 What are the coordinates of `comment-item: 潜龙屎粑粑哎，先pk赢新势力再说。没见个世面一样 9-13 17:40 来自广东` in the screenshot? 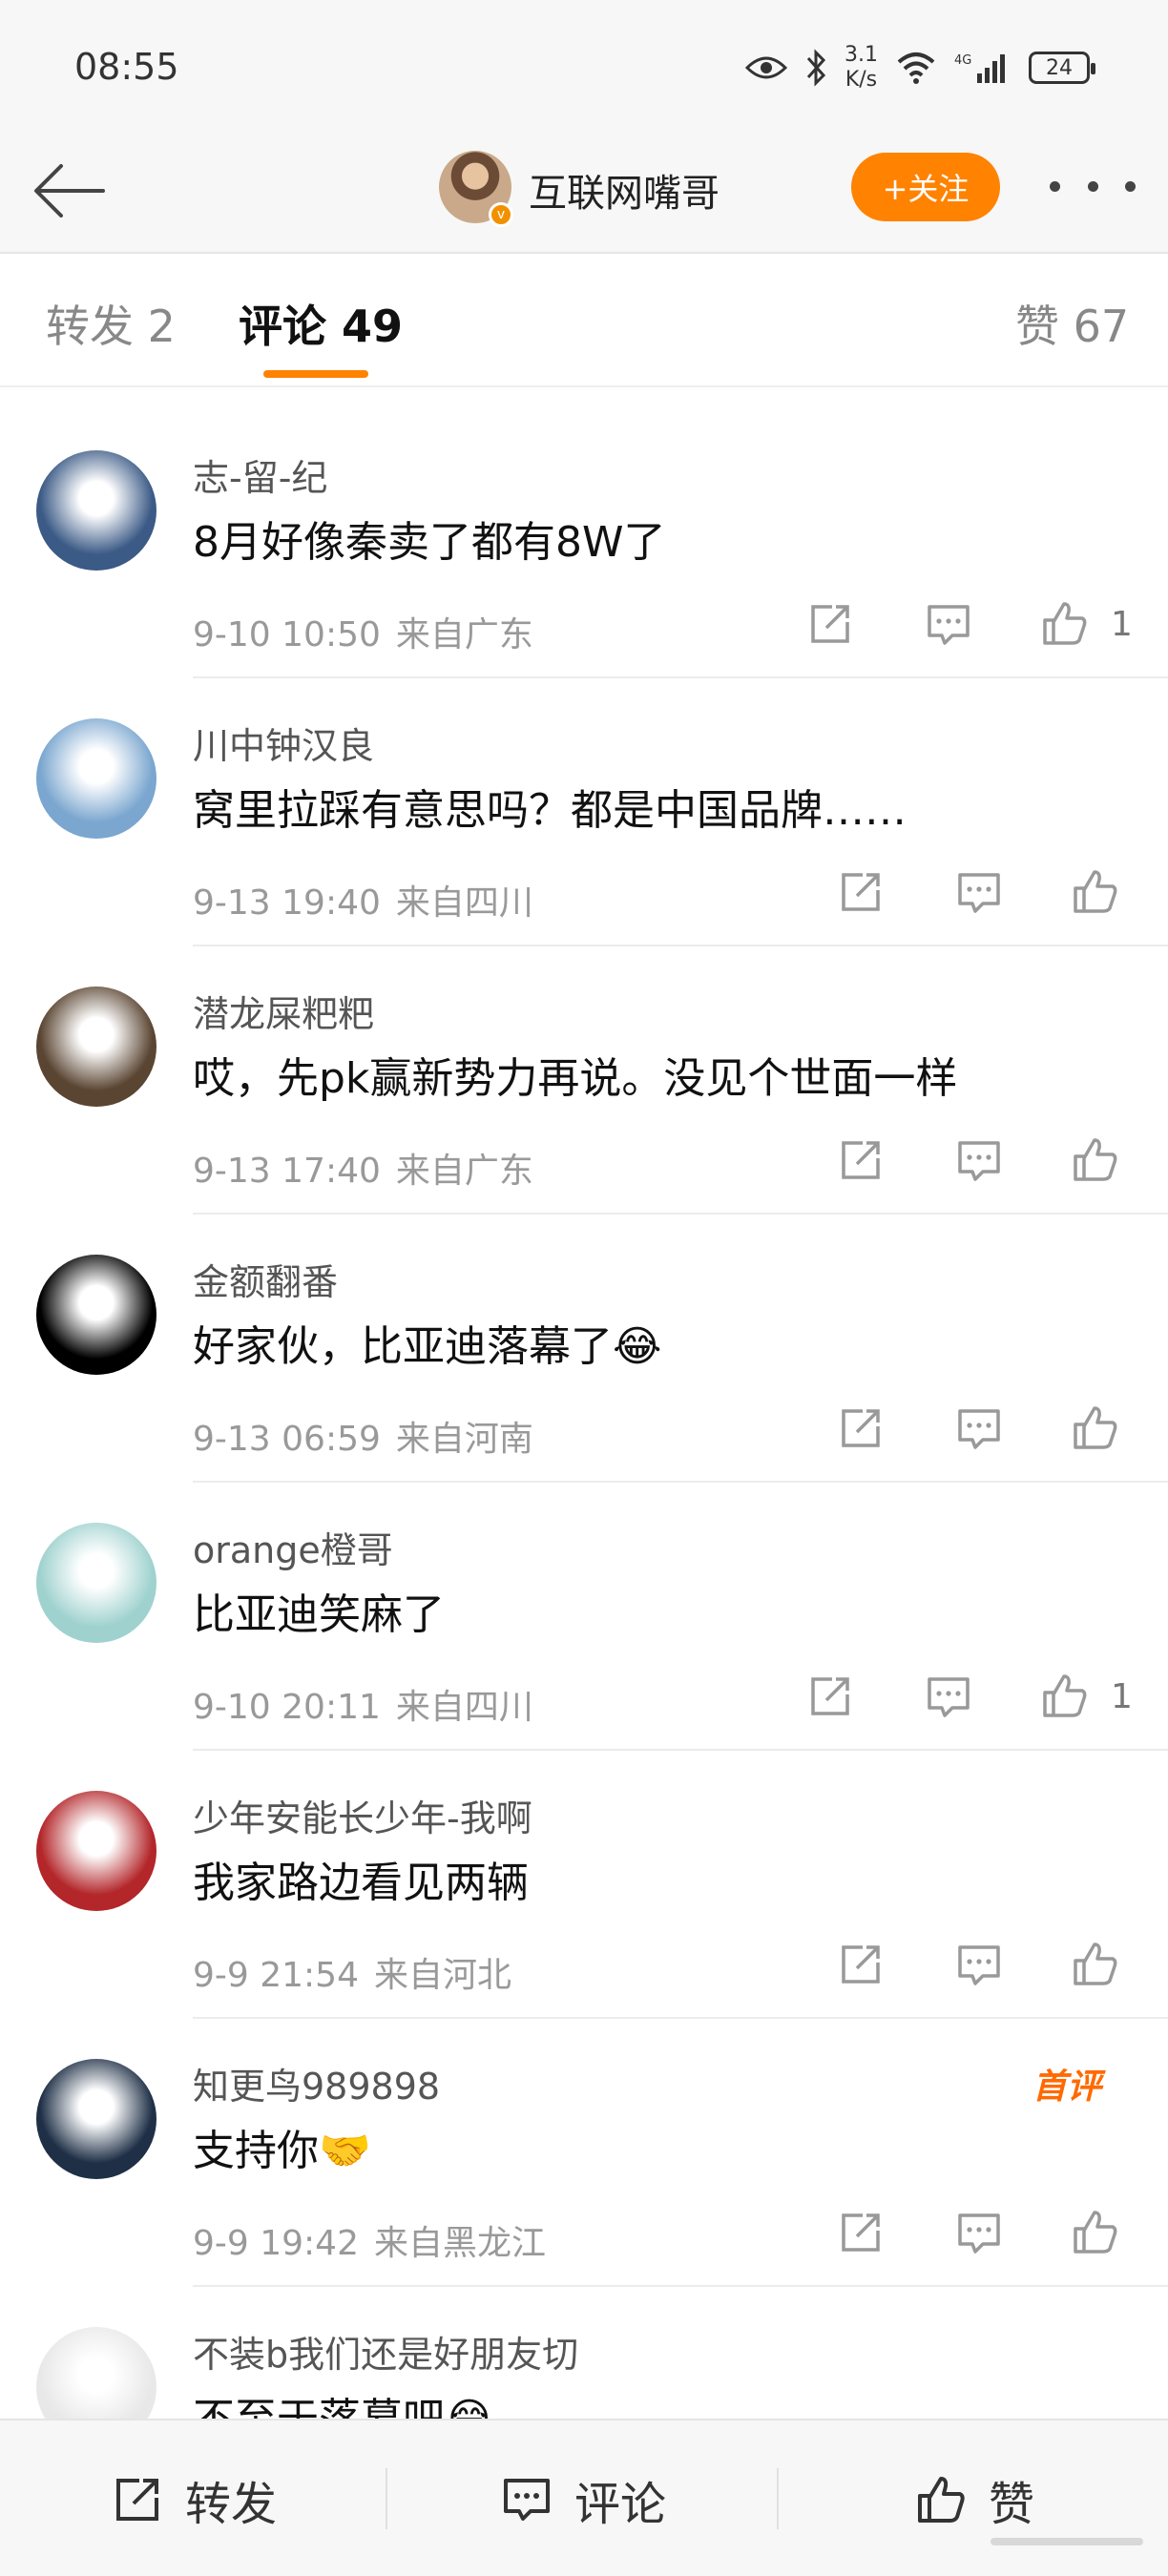 It's located at (584, 1080).